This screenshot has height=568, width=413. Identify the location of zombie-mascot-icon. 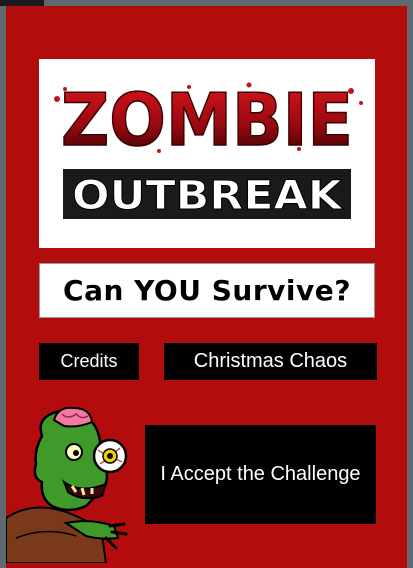
(67, 484).